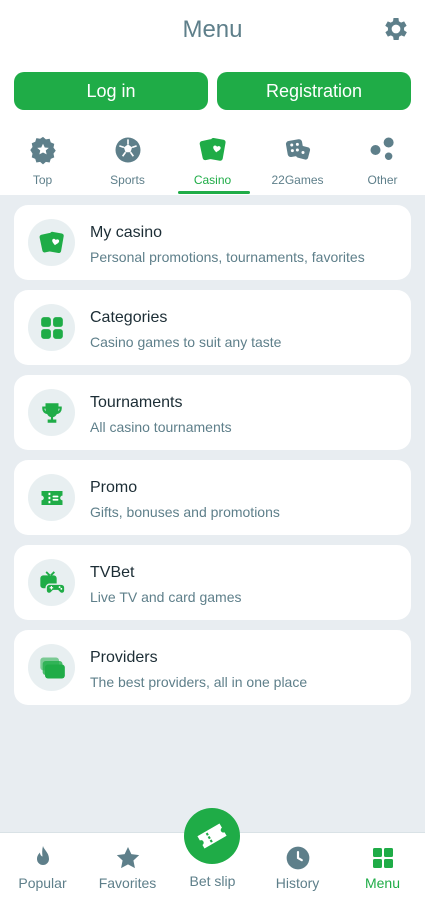  What do you see at coordinates (111, 91) in the screenshot?
I see `login-button: Log in` at bounding box center [111, 91].